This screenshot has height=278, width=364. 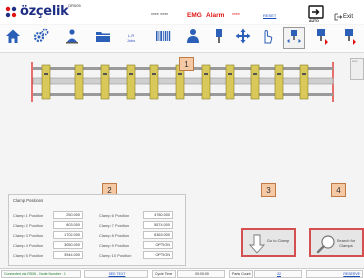 I want to click on clamp-row: Clamp 9 Position OPTION, so click(x=136, y=245).